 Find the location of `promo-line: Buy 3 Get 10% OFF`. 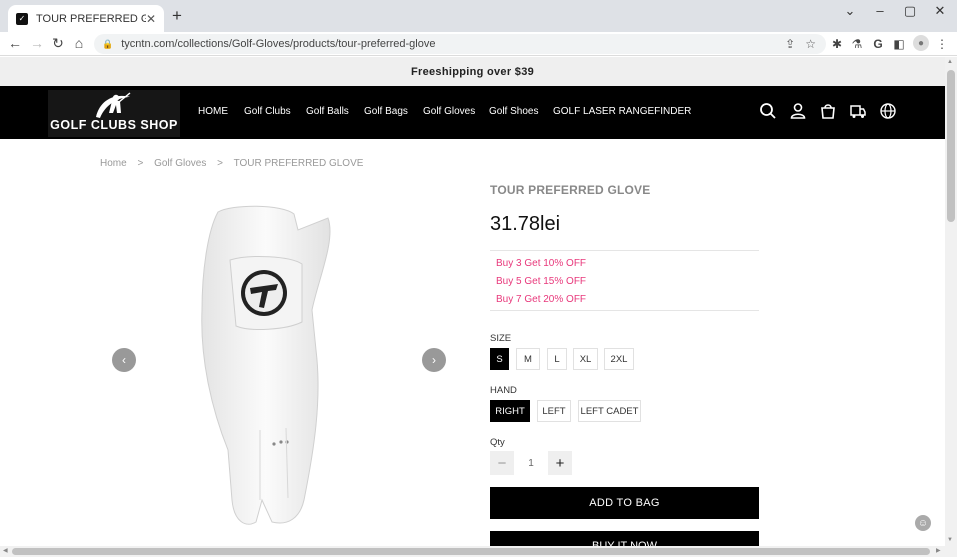

promo-line: Buy 3 Get 10% OFF is located at coordinates (541, 263).